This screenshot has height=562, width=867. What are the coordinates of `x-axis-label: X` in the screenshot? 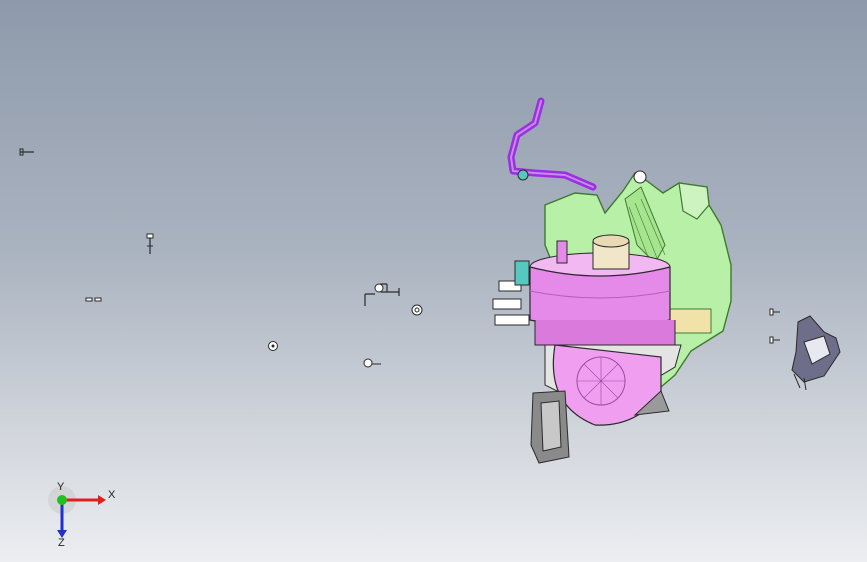 It's located at (112, 495).